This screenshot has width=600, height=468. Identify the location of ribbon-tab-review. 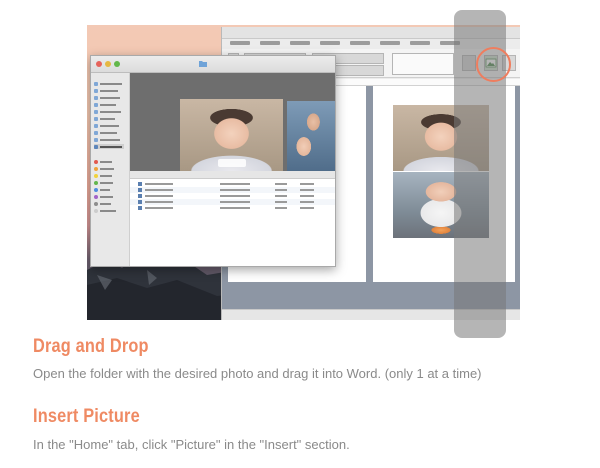
(420, 43).